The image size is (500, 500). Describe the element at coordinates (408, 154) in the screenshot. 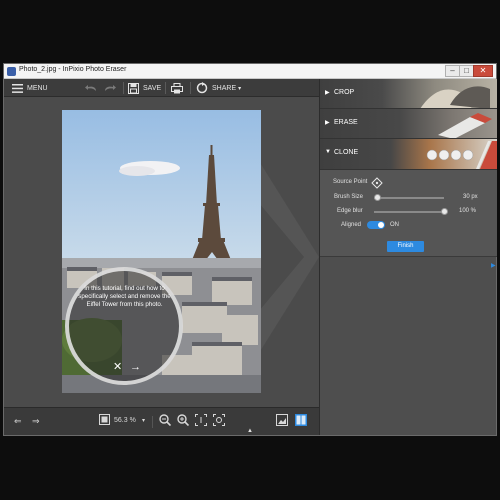

I see `section-clone: ▼ CLONE` at that location.